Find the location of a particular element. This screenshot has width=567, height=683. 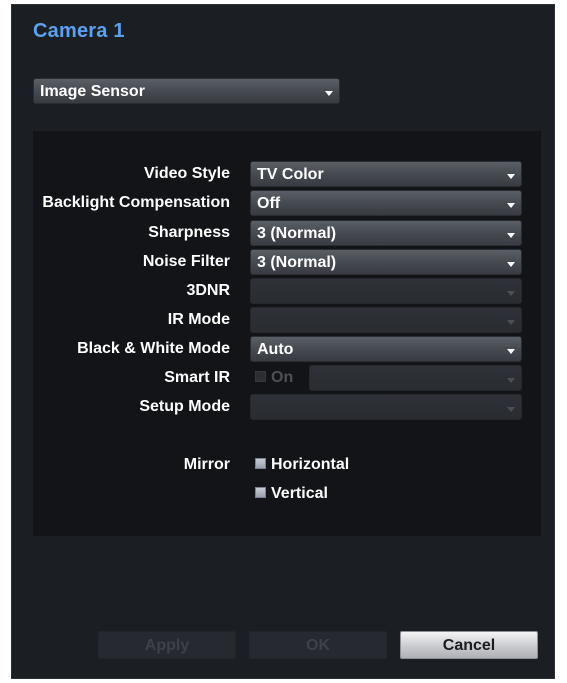

smart-ir-checkbox-label: On is located at coordinates (282, 377).